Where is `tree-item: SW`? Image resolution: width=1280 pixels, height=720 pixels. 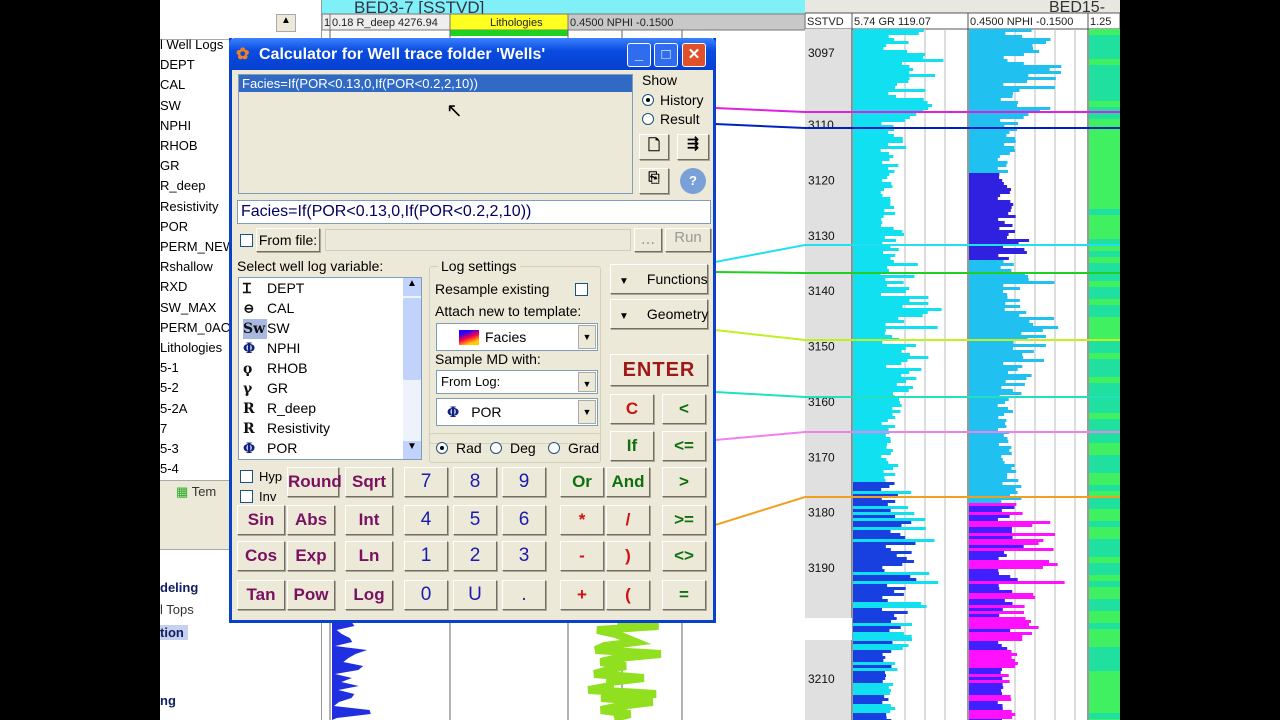
tree-item: SW is located at coordinates (170, 105).